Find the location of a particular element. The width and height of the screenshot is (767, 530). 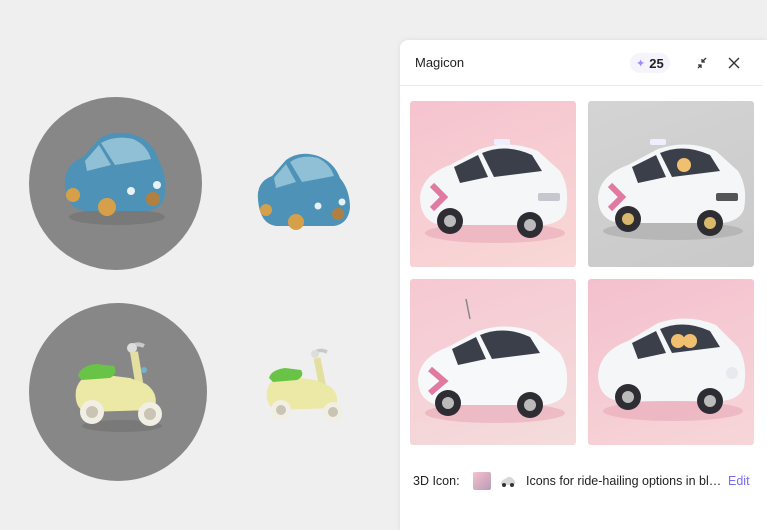

credits-badge: ✦ 25 is located at coordinates (650, 63).